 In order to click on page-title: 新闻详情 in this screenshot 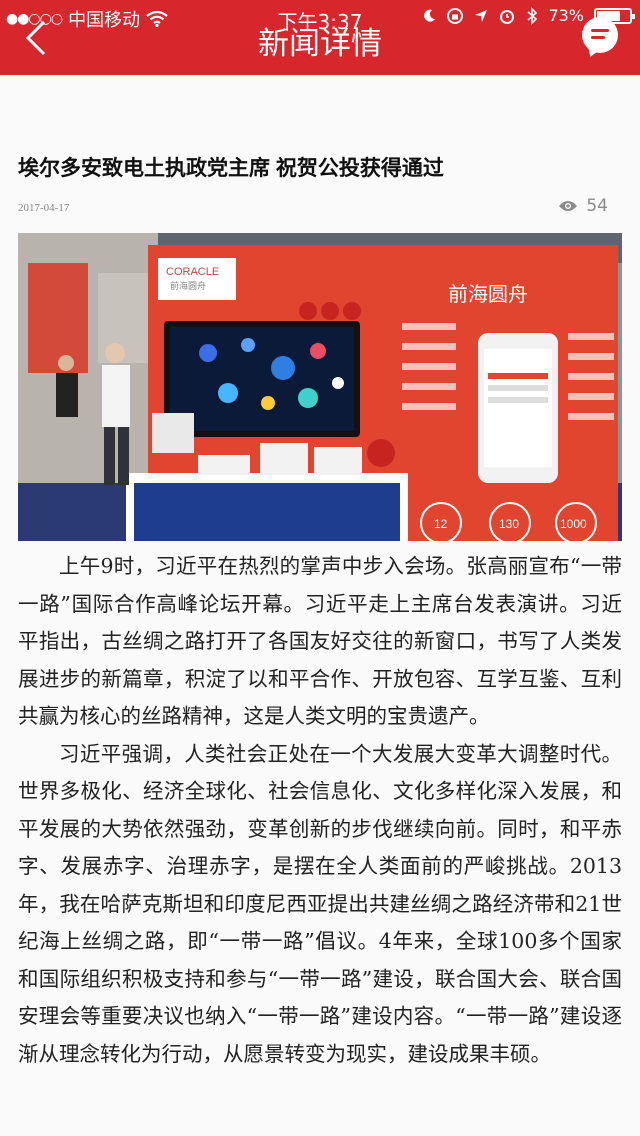, I will do `click(320, 44)`.